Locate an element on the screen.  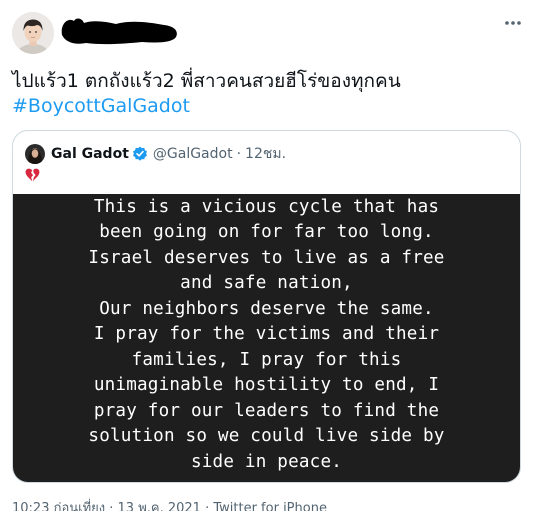
verified-badge-icon is located at coordinates (140, 154).